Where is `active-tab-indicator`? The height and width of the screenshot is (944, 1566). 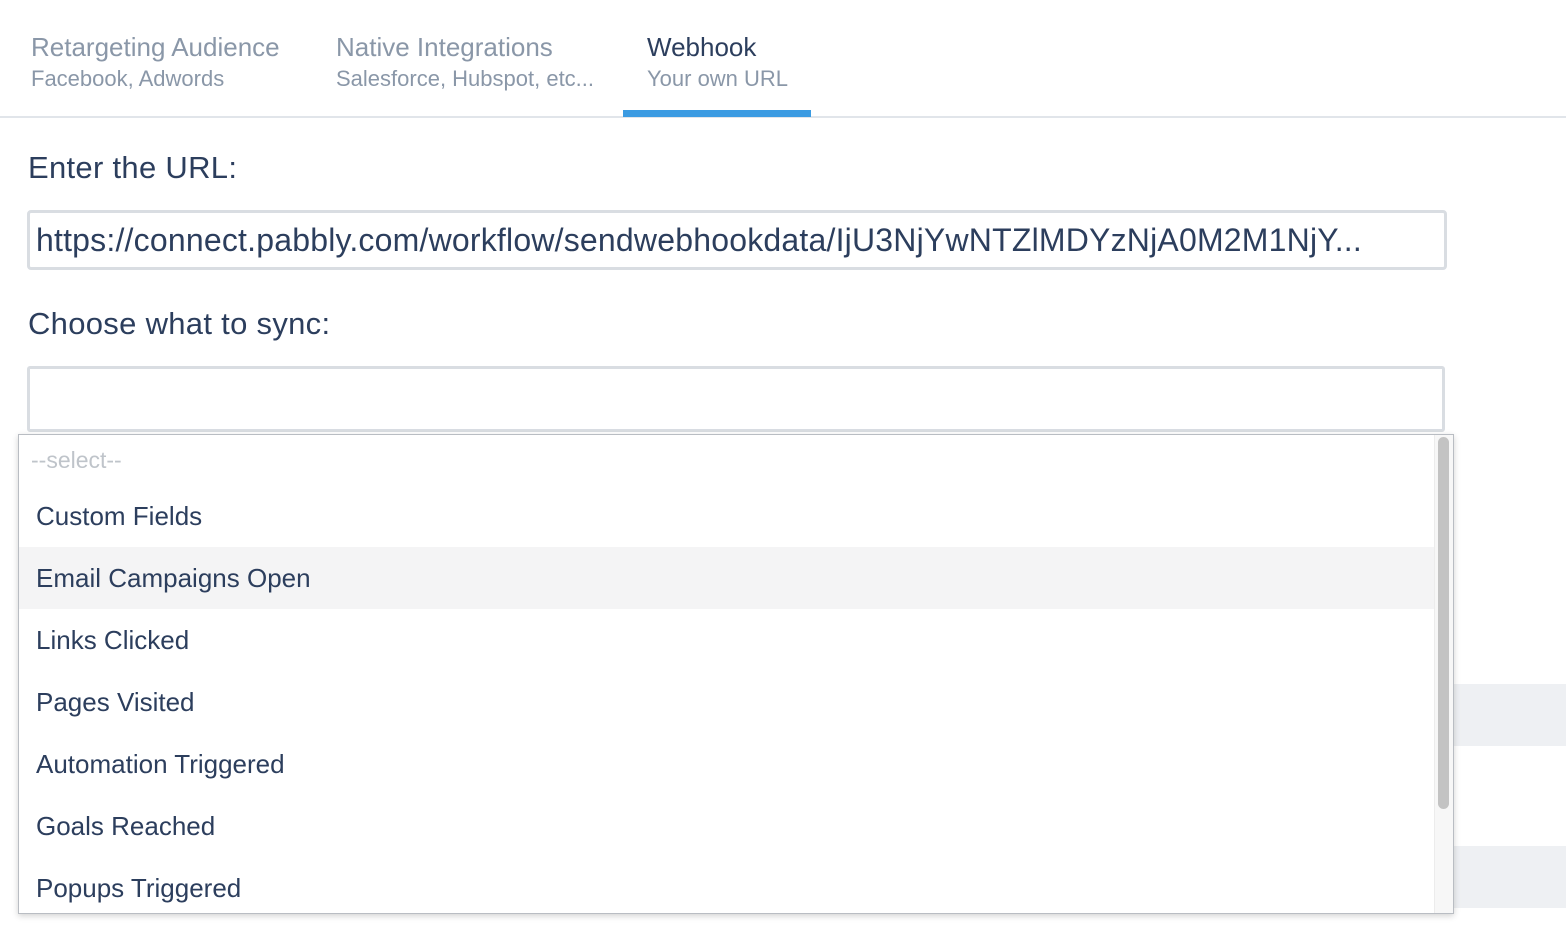
active-tab-indicator is located at coordinates (717, 113).